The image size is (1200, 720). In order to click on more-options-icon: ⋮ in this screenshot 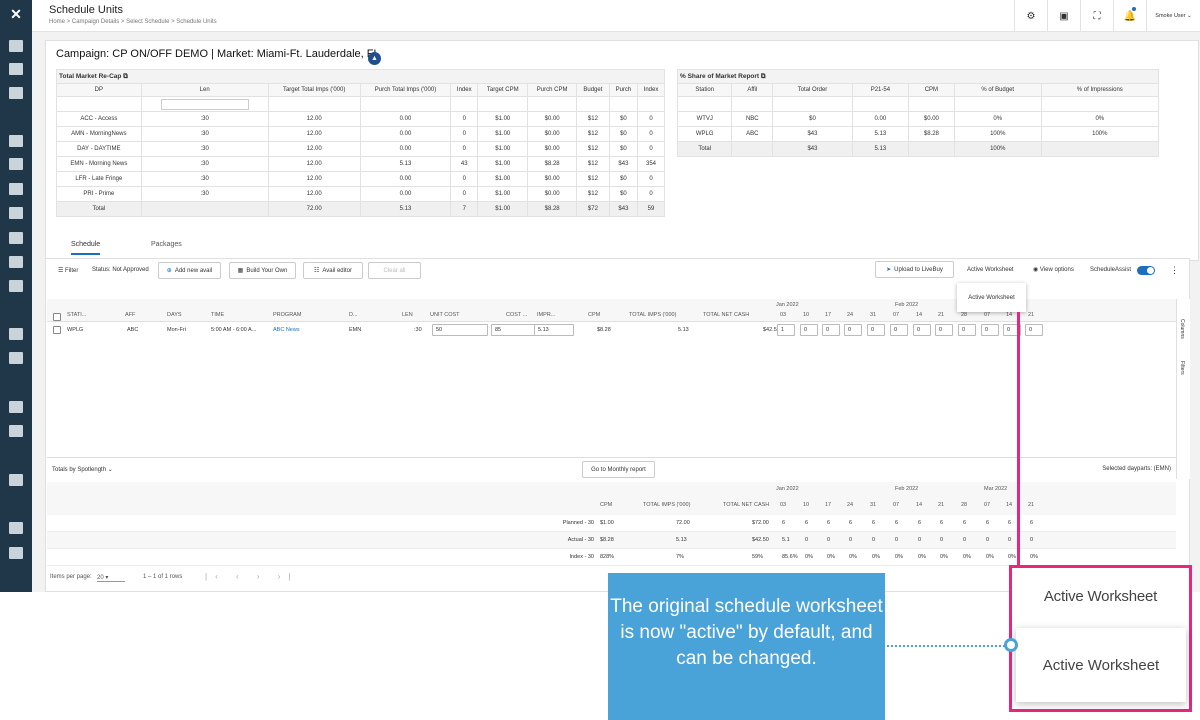, I will do `click(1174, 270)`.